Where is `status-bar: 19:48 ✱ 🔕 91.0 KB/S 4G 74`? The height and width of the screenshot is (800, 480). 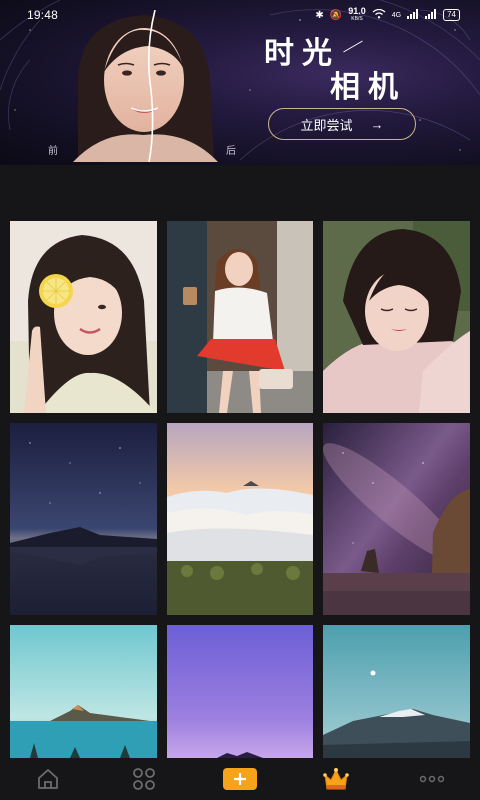
status-bar: 19:48 ✱ 🔕 91.0 KB/S 4G 74 is located at coordinates (240, 15).